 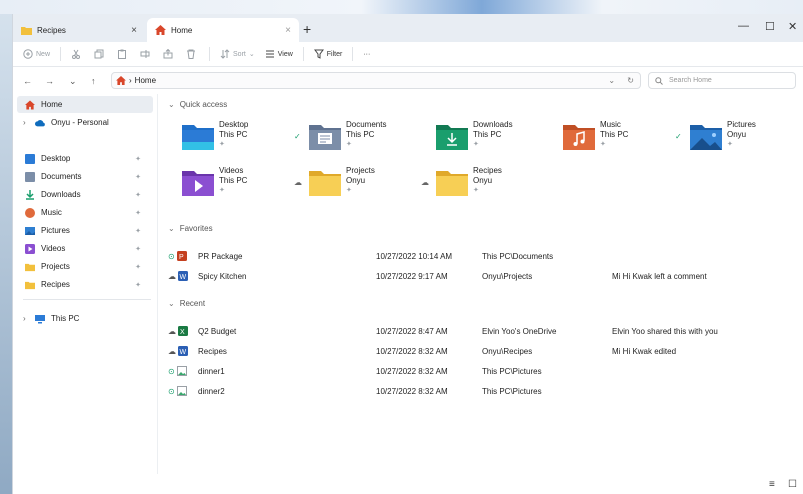 I want to click on recent-header: ⌄ Recent, so click(x=186, y=303).